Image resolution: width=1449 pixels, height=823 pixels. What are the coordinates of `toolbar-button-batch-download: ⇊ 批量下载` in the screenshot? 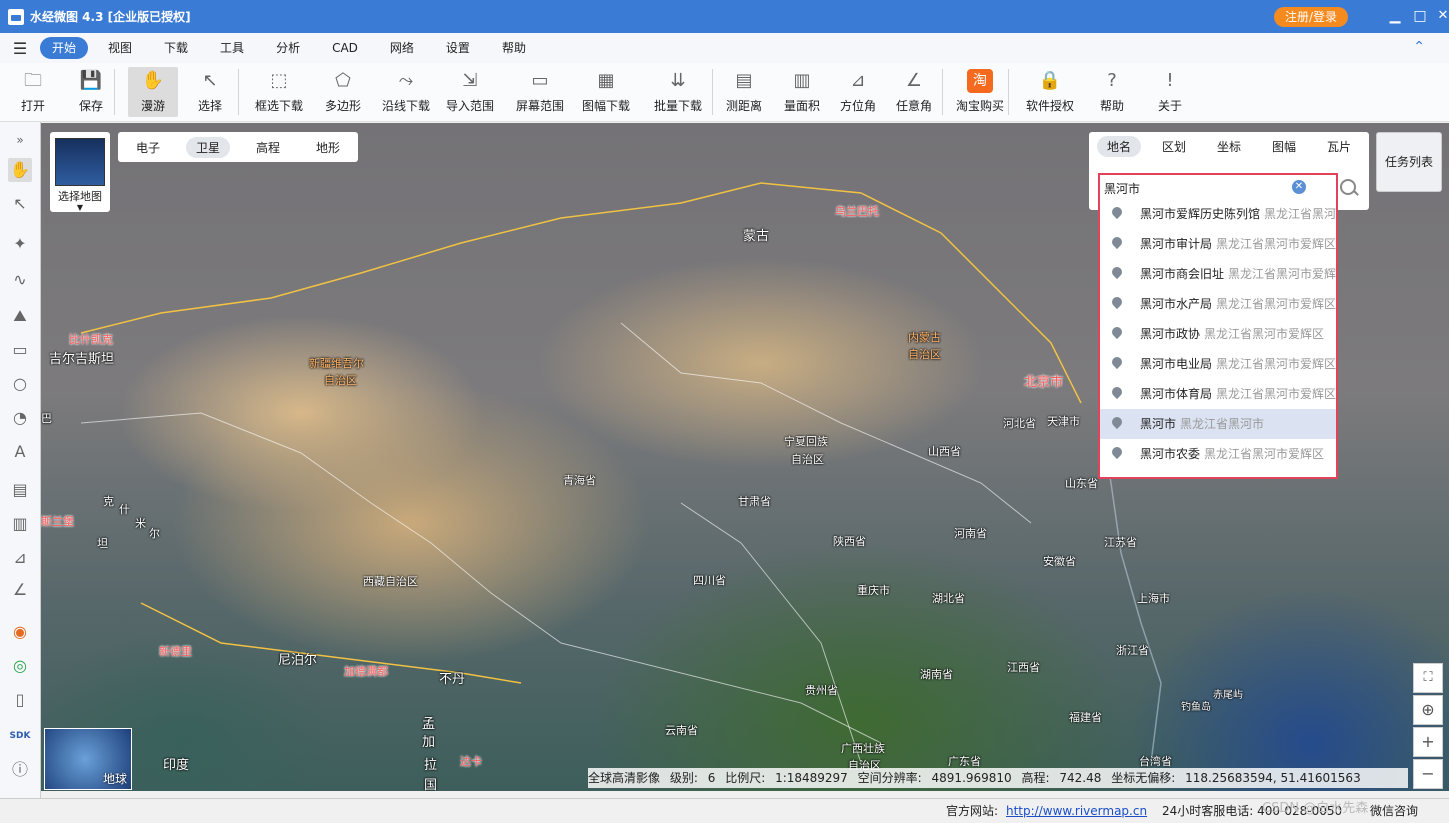 It's located at (678, 92).